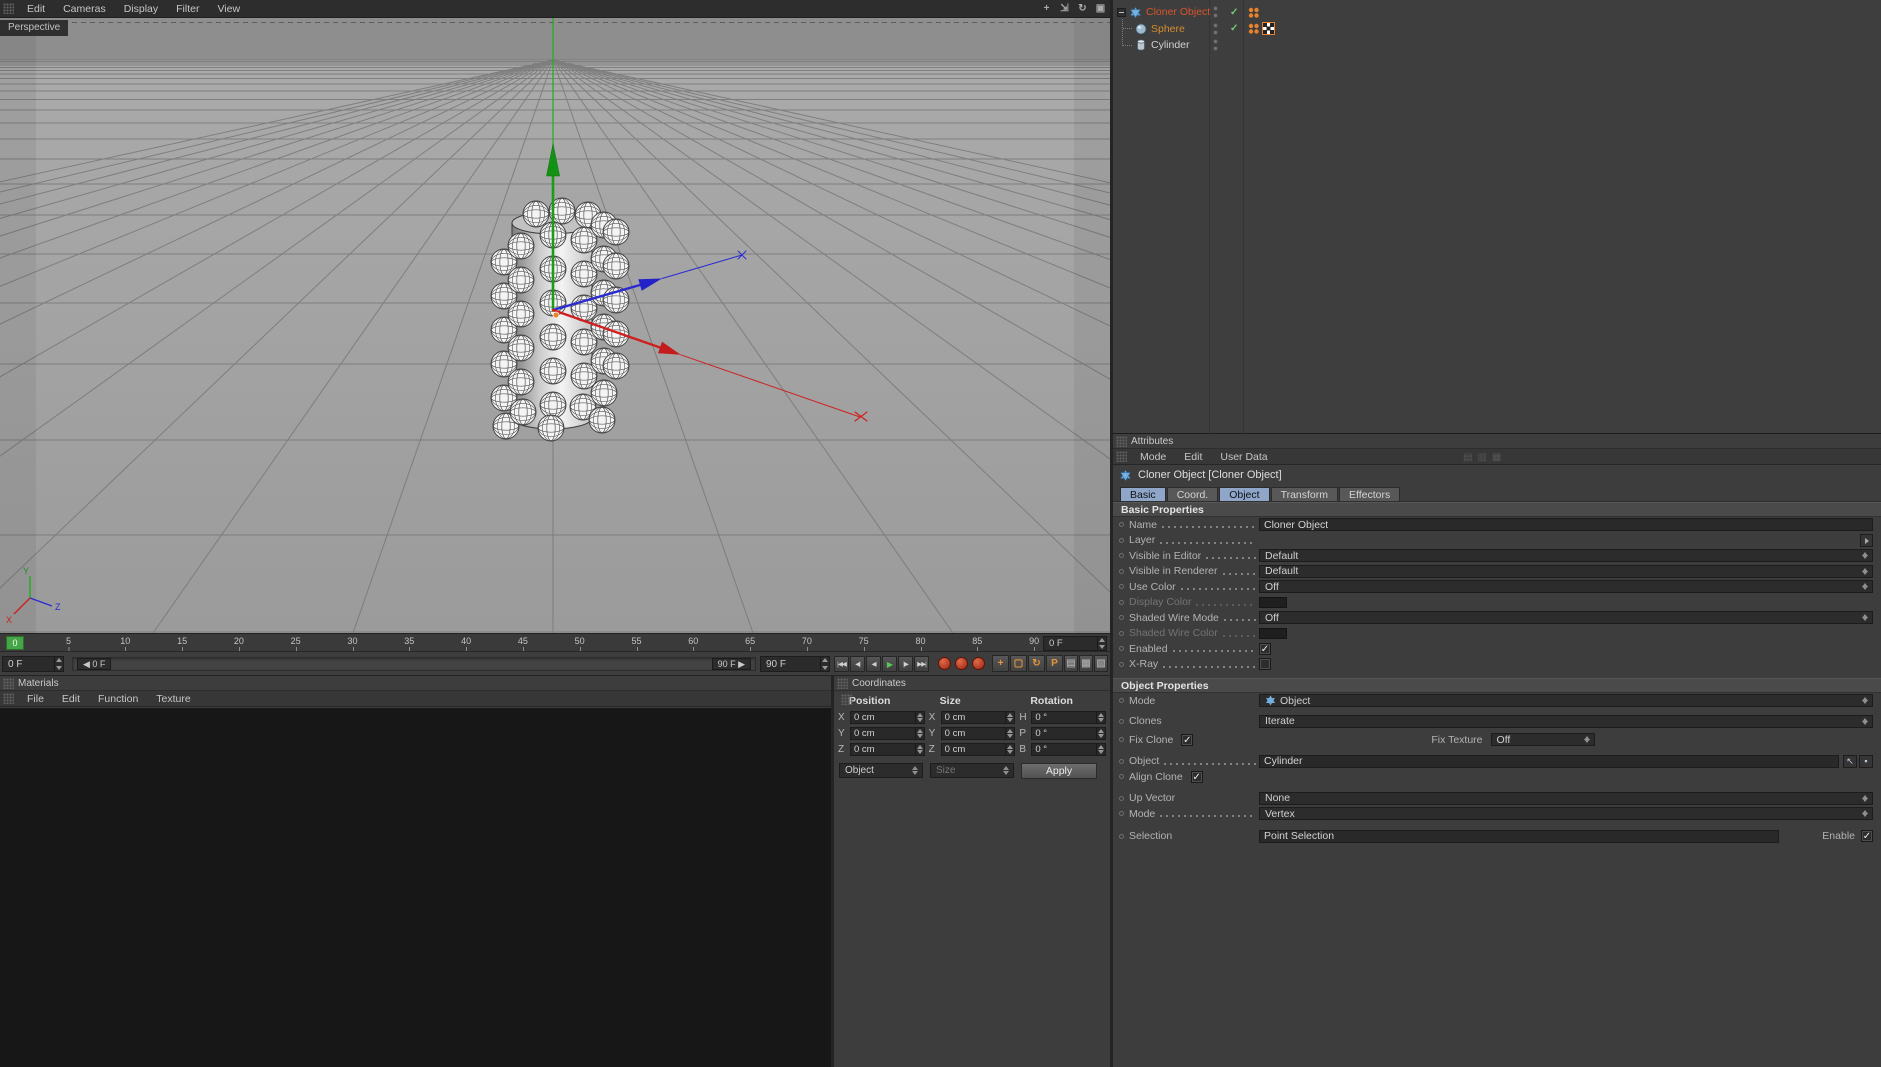 The width and height of the screenshot is (1881, 1067). I want to click on viewport-menu-view: View, so click(228, 9).